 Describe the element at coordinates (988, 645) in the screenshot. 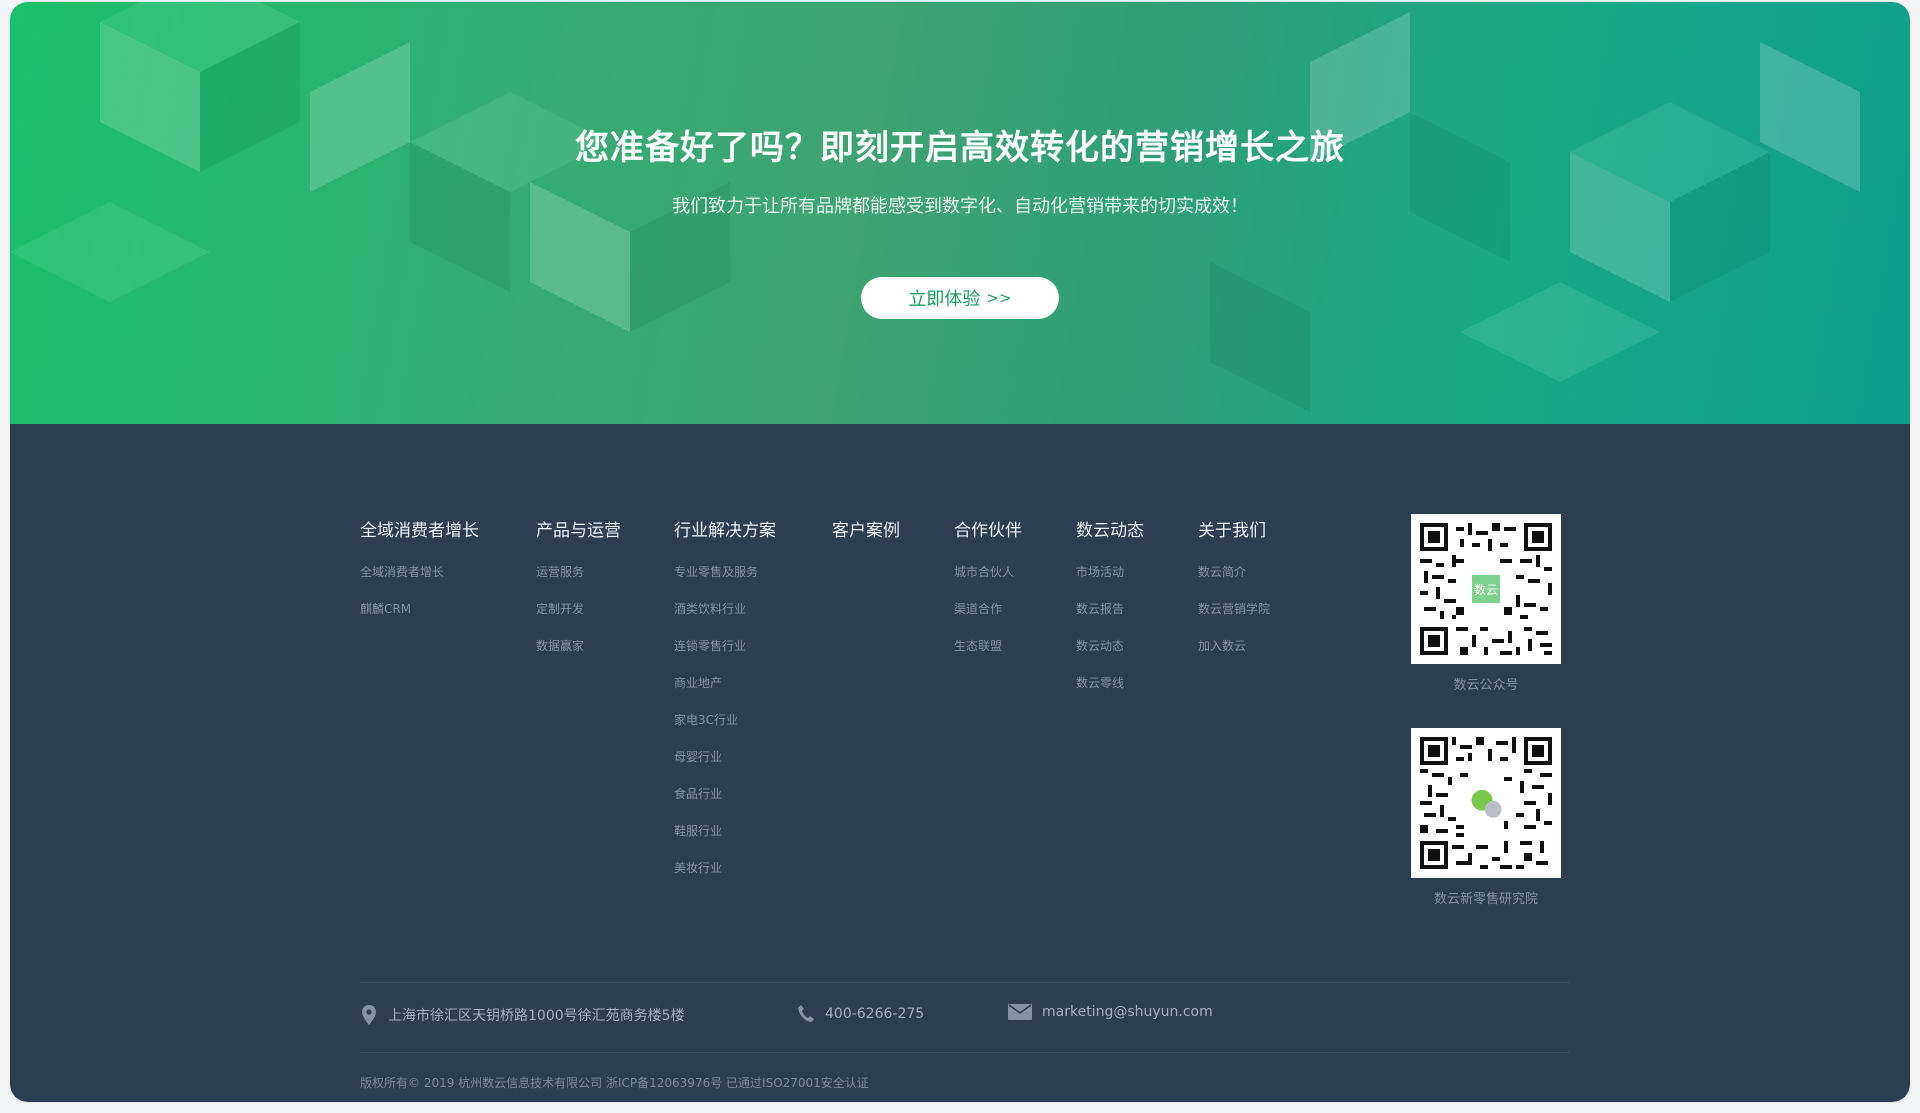

I see `footer-link: 生态联盟` at that location.